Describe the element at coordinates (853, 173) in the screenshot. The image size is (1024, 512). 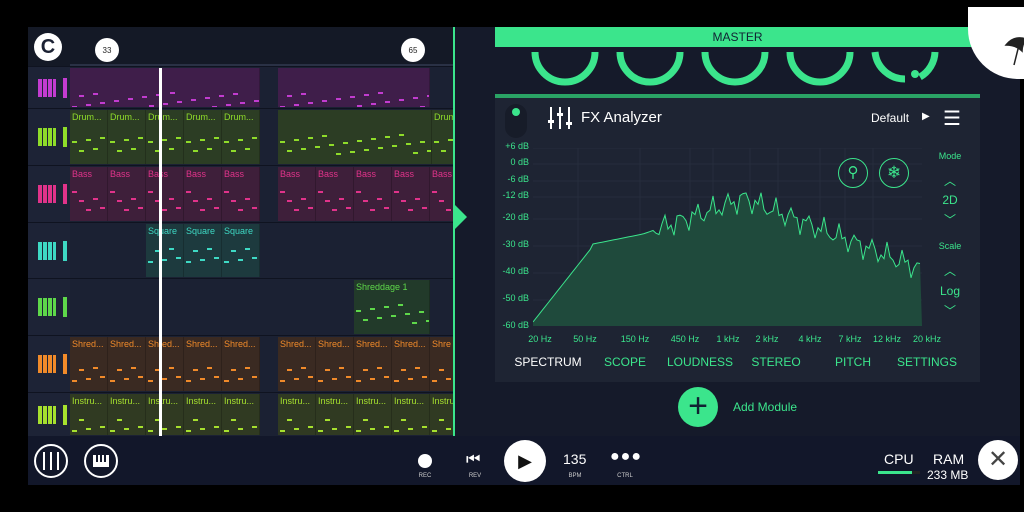
I see `zoom-icon: ⚲` at that location.